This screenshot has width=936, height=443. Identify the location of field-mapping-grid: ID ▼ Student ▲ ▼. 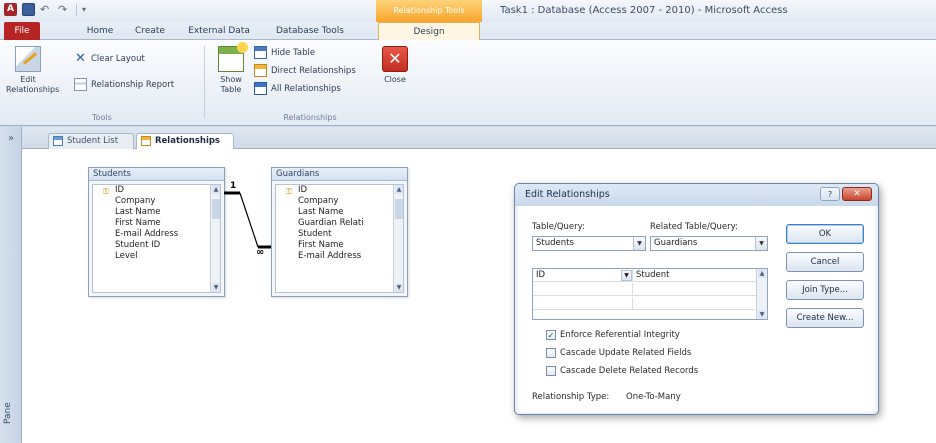
(650, 294).